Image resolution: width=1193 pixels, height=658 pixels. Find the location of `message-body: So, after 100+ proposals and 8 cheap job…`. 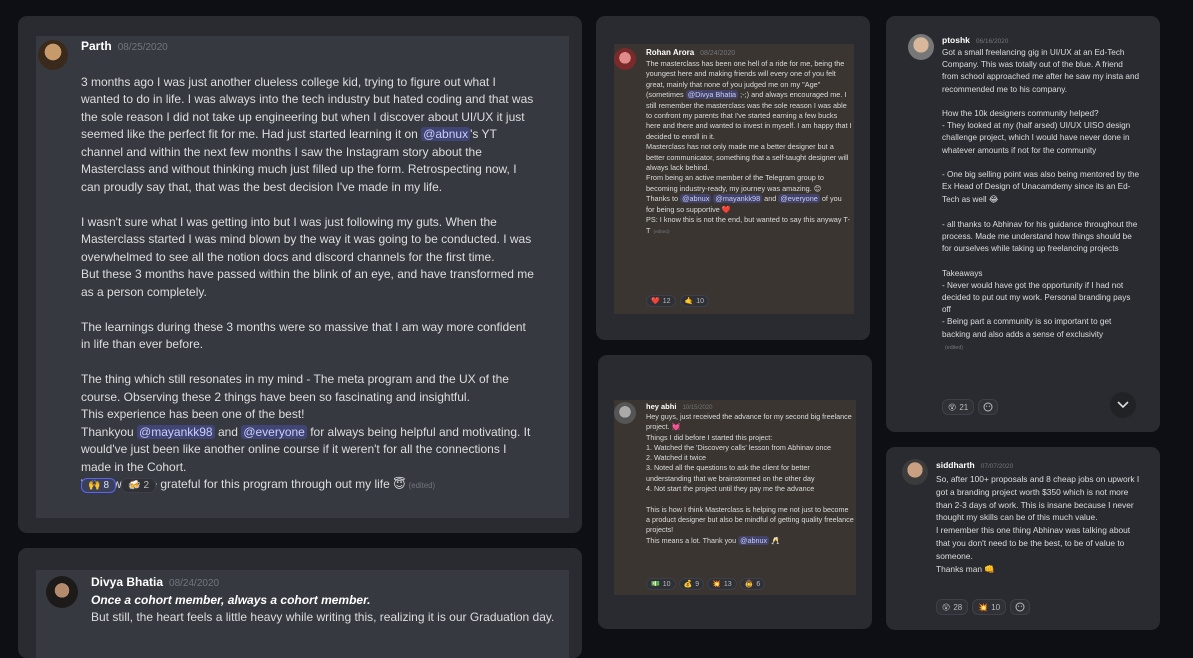

message-body: So, after 100+ proposals and 8 cheap job… is located at coordinates (1039, 524).